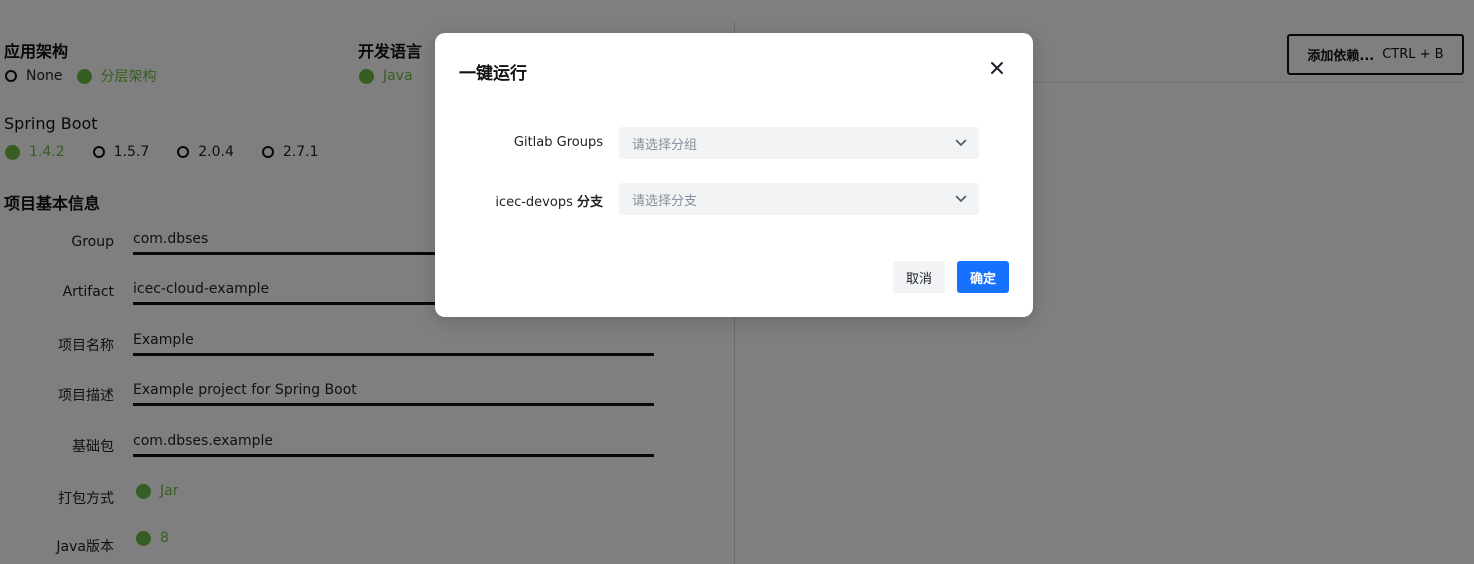  What do you see at coordinates (919, 277) in the screenshot?
I see `cancel-button: 取消` at bounding box center [919, 277].